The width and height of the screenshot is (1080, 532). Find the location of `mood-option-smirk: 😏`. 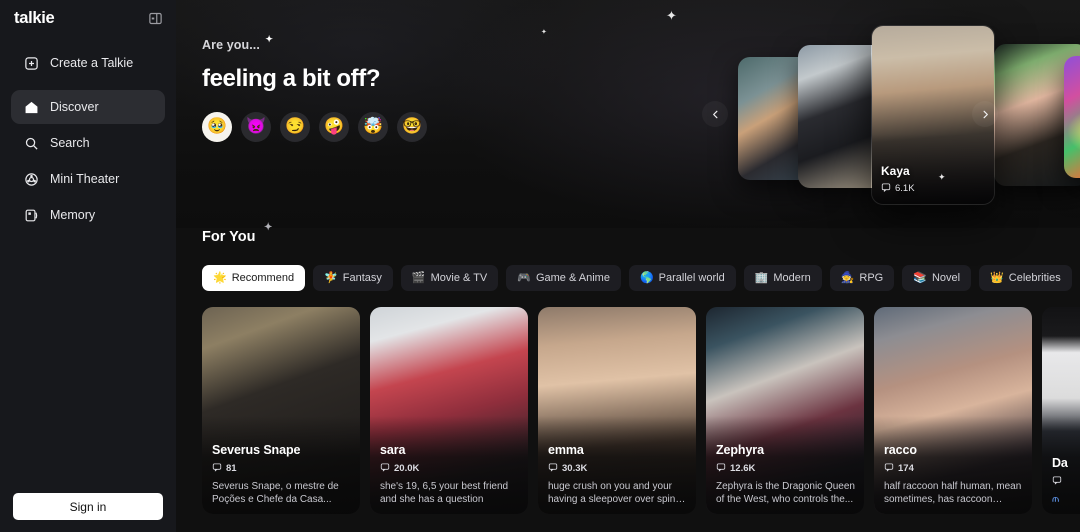

mood-option-smirk: 😏 is located at coordinates (295, 127).